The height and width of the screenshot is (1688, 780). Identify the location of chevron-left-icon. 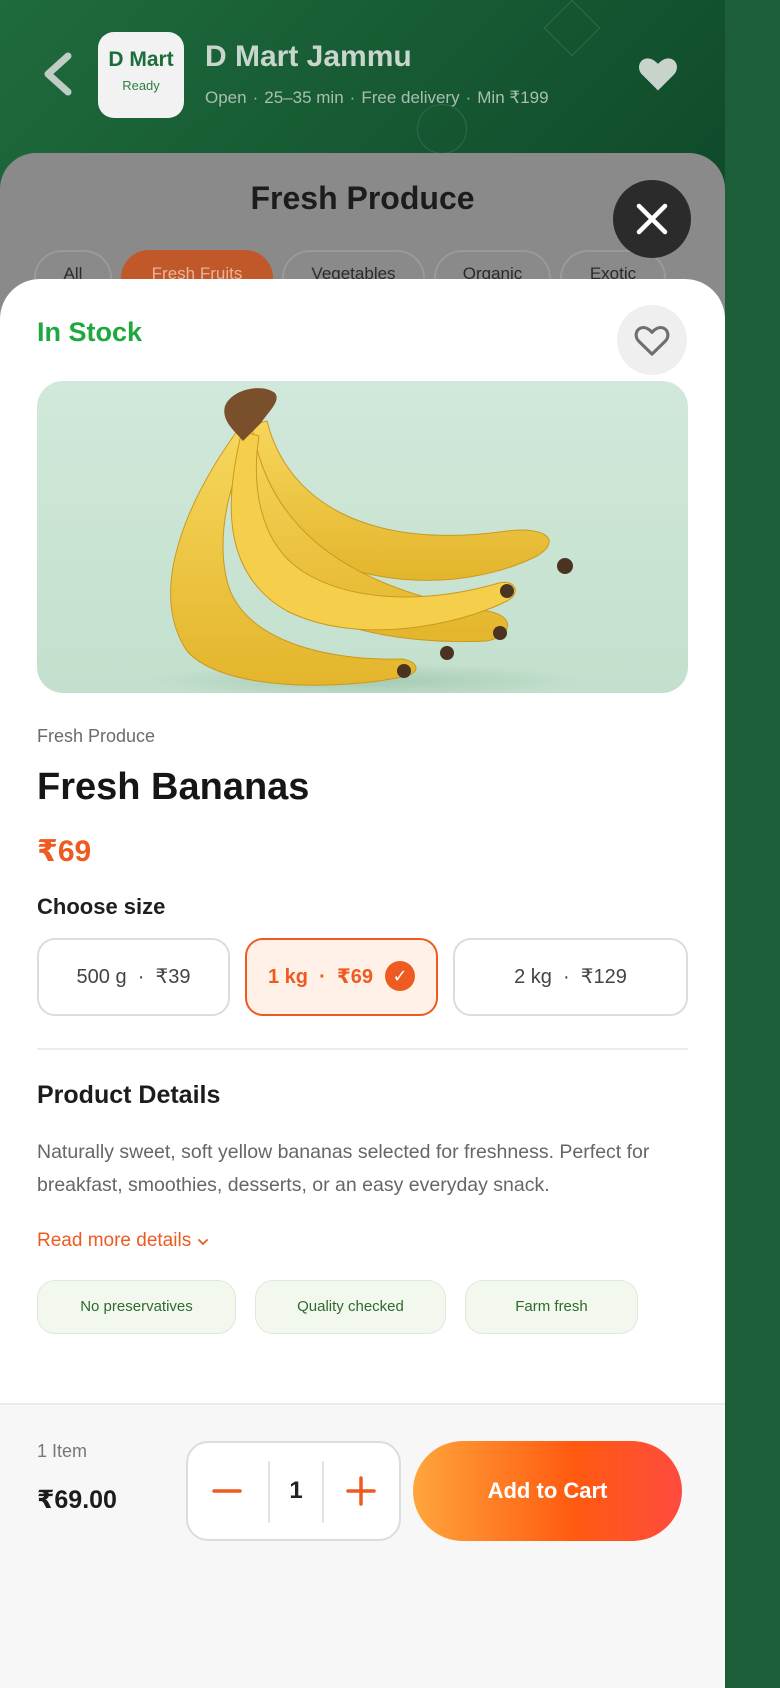
(58, 74).